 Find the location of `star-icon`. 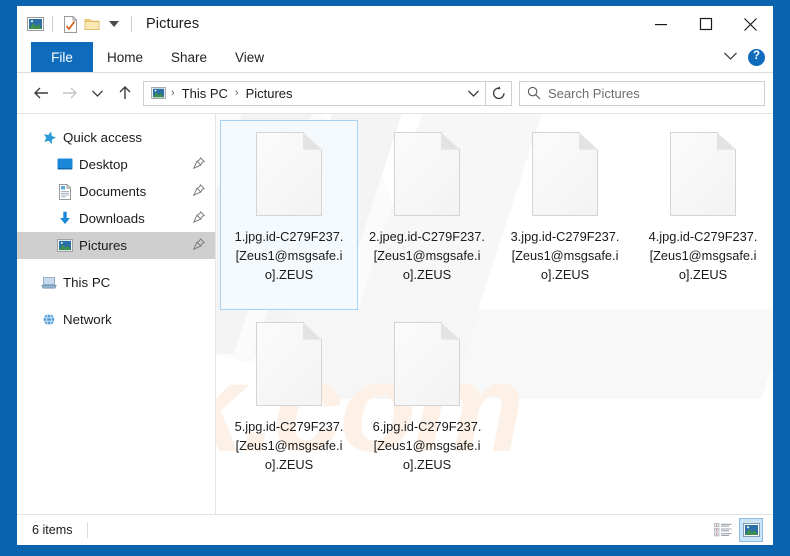

star-icon is located at coordinates (49, 138).